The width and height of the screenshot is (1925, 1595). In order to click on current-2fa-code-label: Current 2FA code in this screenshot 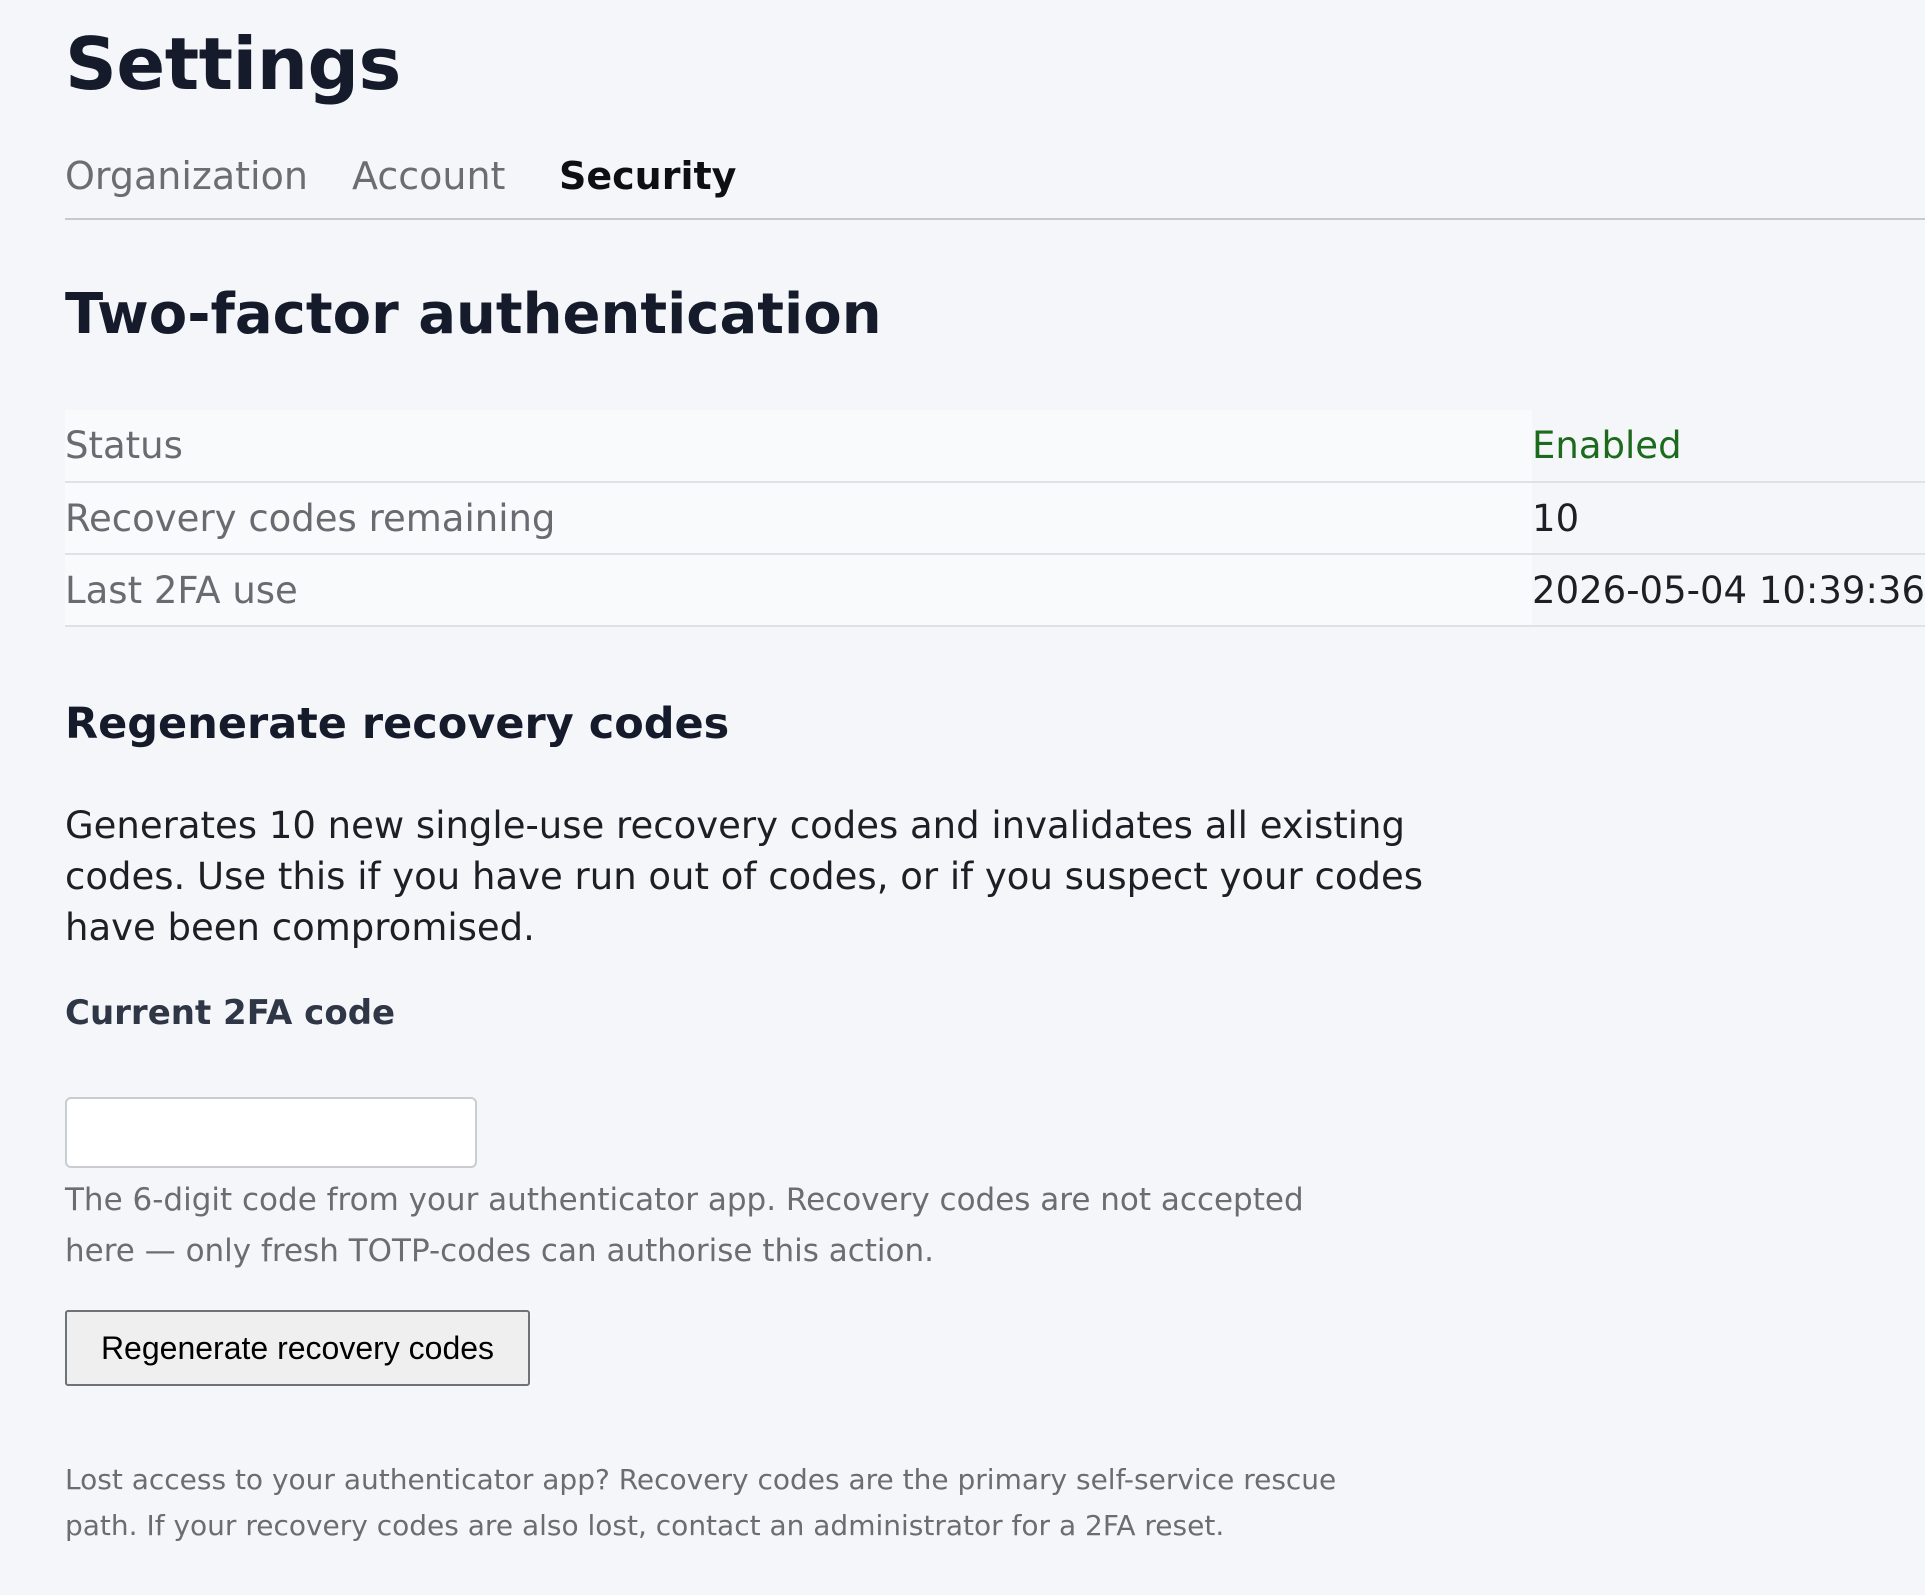, I will do `click(230, 1013)`.